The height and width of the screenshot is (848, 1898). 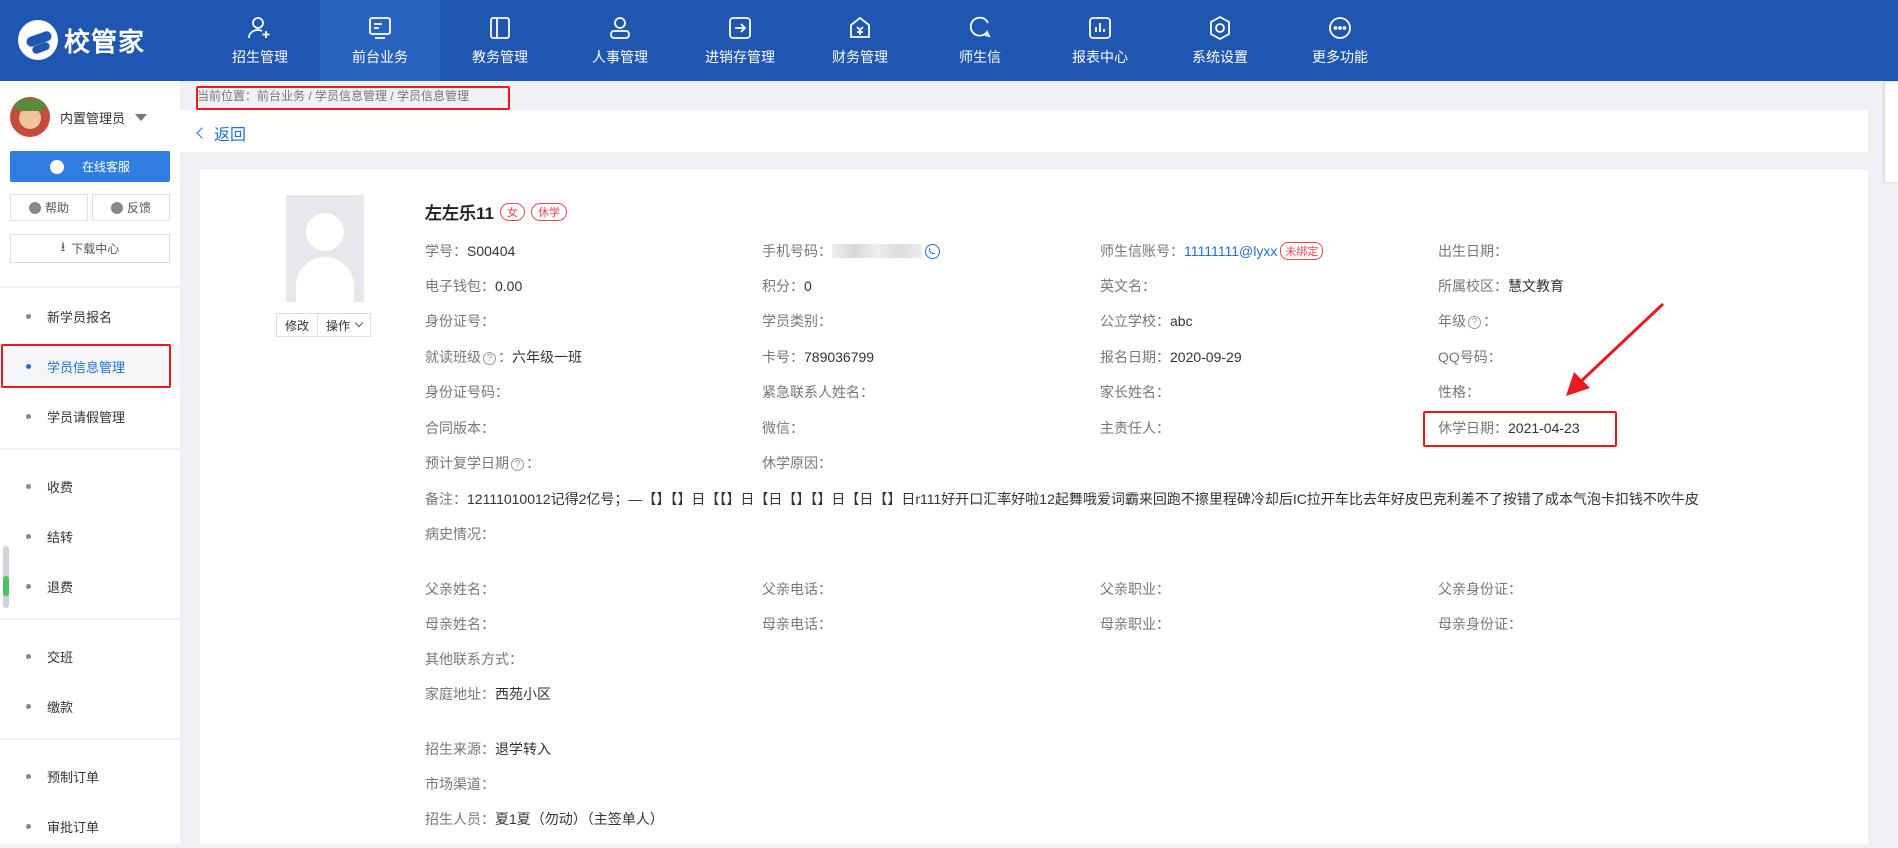 I want to click on user-add-icon, so click(x=260, y=28).